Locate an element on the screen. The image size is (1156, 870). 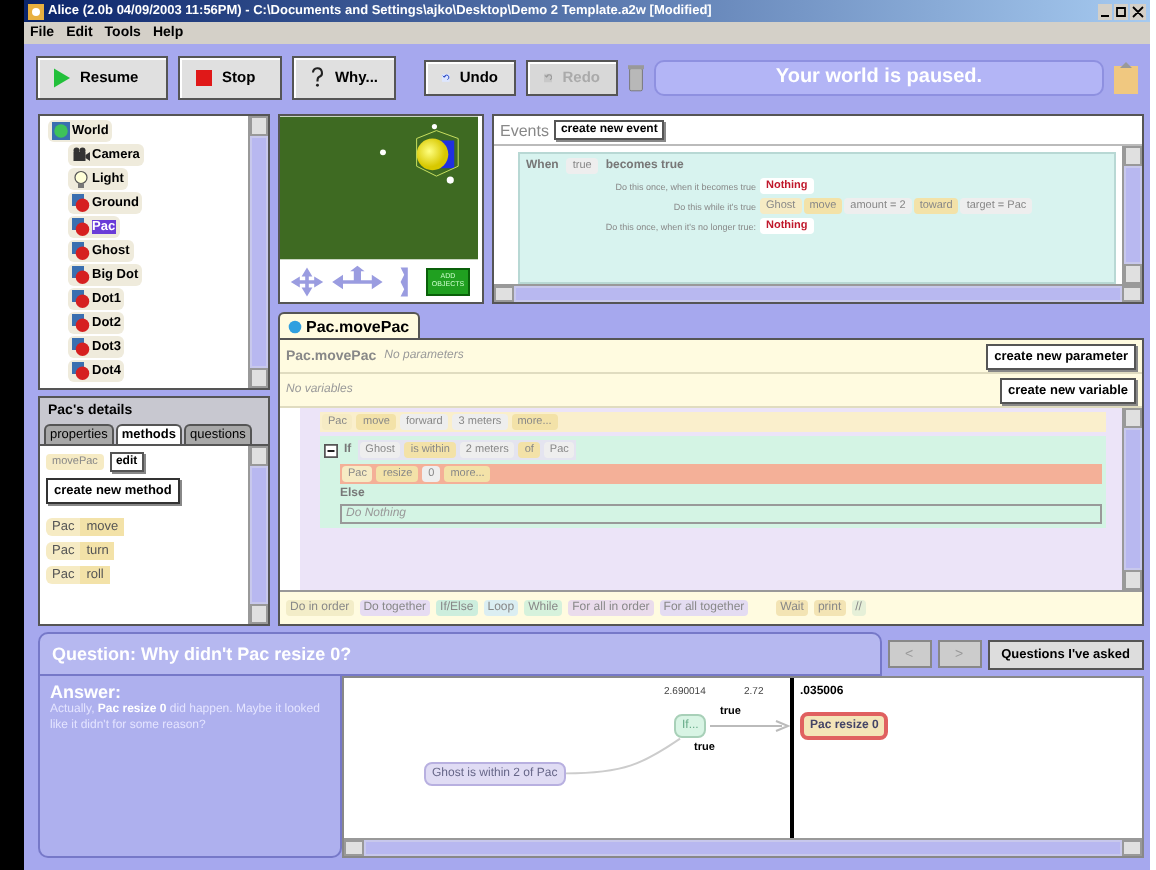
ball-icon is located at coordinates (295, 326).